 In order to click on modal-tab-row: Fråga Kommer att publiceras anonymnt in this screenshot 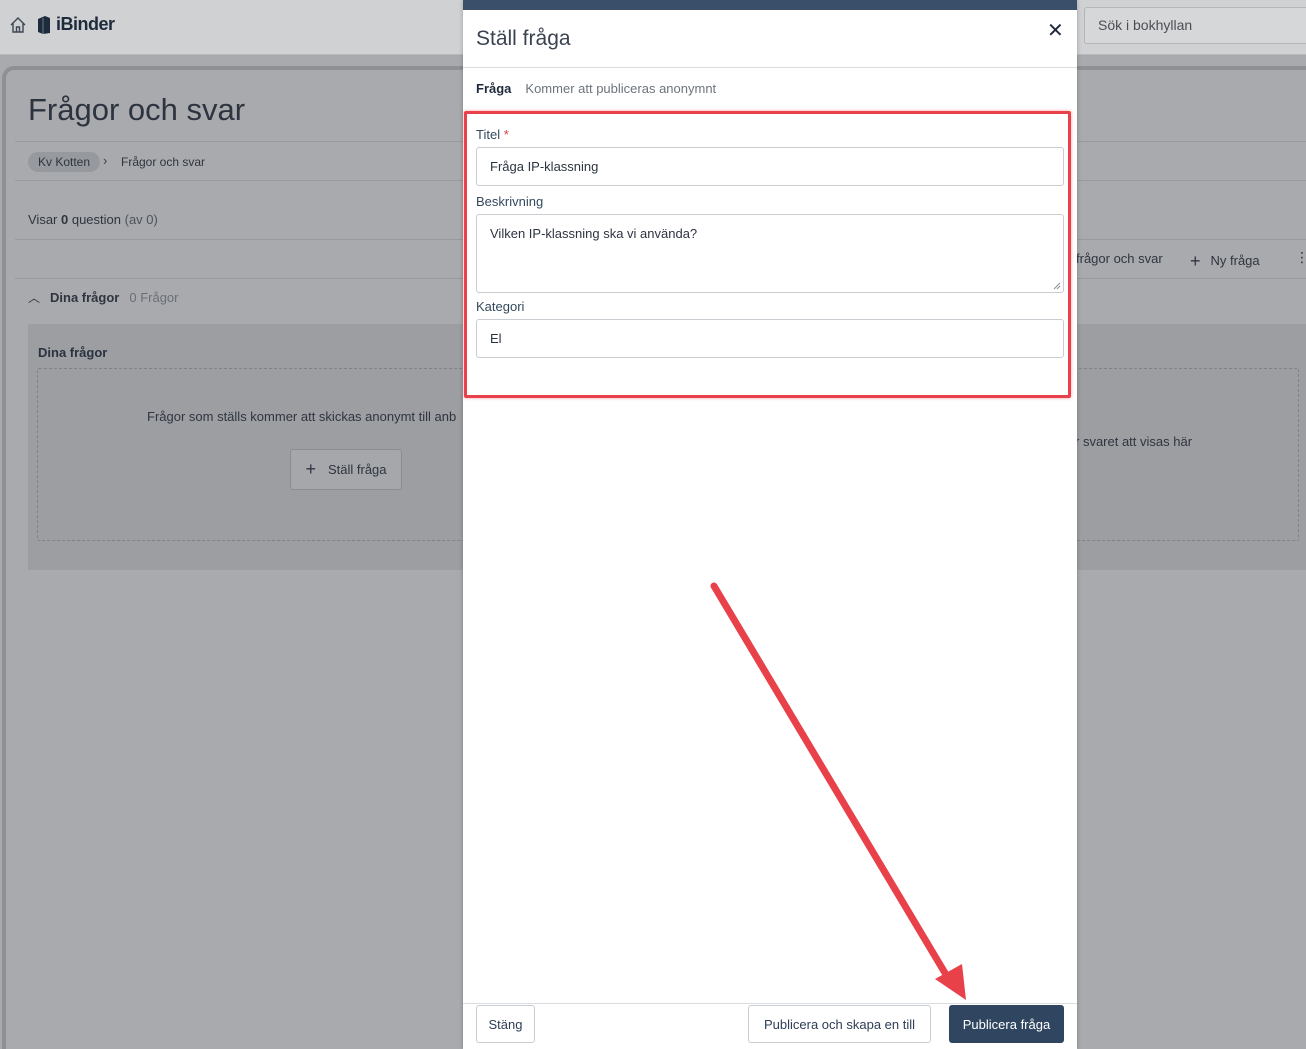, I will do `click(596, 88)`.